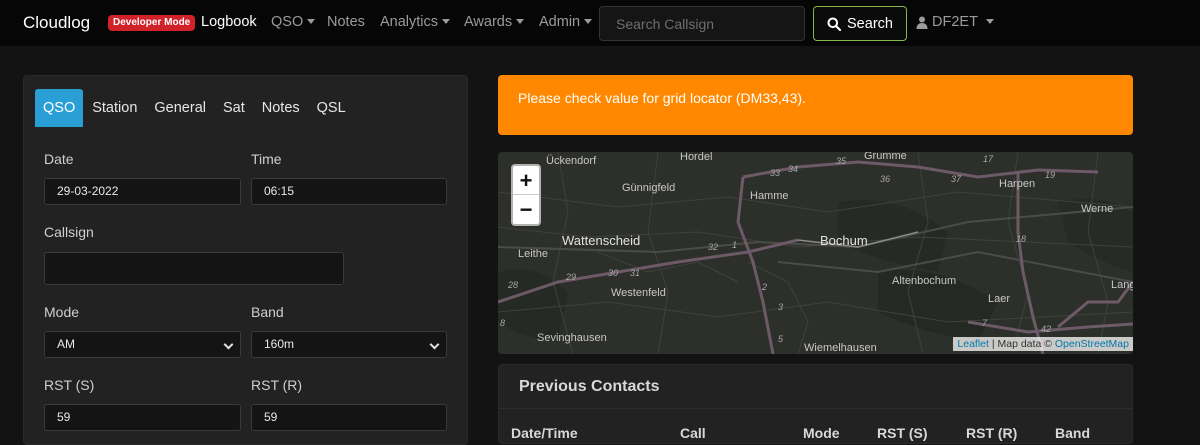 This screenshot has width=1200, height=445. I want to click on map-place-label: Hamme, so click(769, 196).